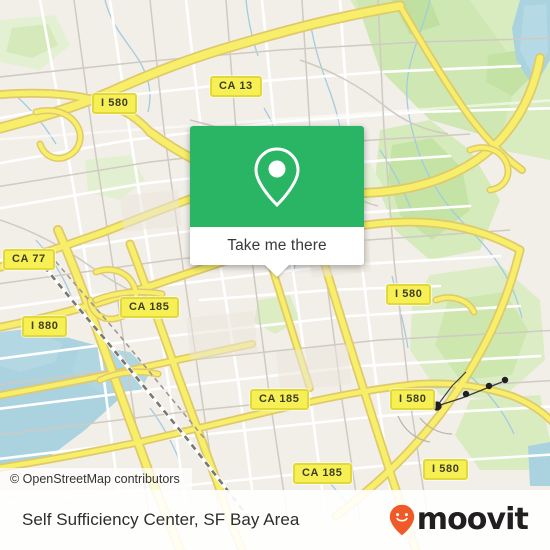 The image size is (550, 550). Describe the element at coordinates (29, 259) in the screenshot. I see `highway-shield-ca77: CA 77` at that location.